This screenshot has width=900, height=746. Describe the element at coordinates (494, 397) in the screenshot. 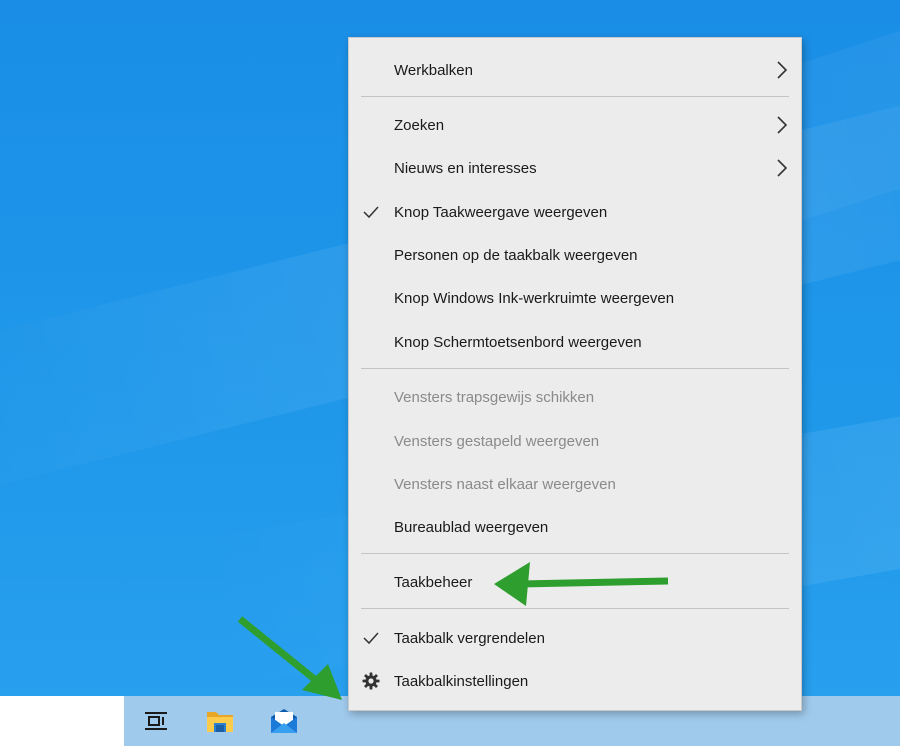

I see `menu-item-label: Vensters trapsgewijs schikken` at that location.